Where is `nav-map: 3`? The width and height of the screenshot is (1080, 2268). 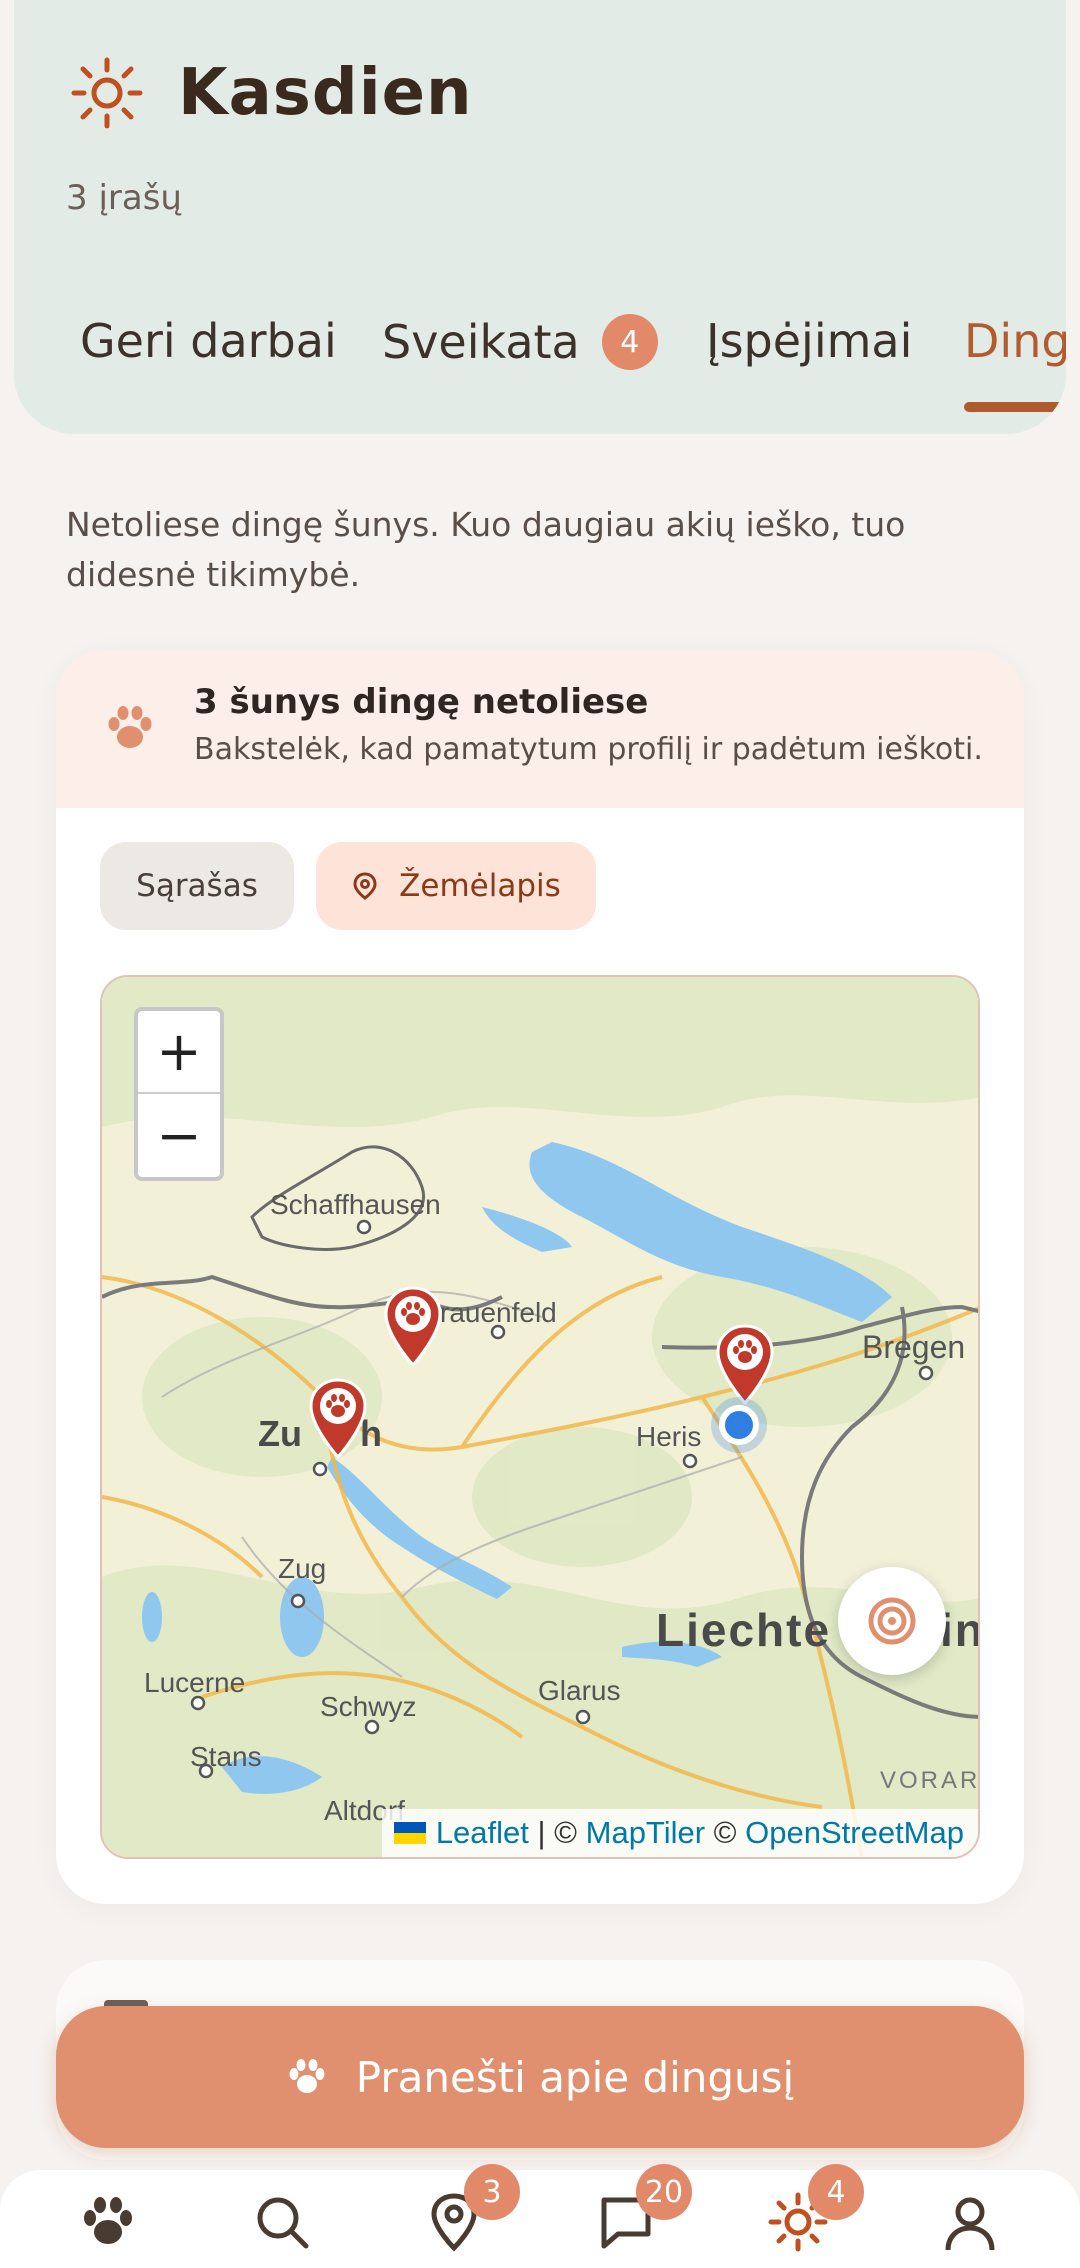 nav-map: 3 is located at coordinates (472, 2210).